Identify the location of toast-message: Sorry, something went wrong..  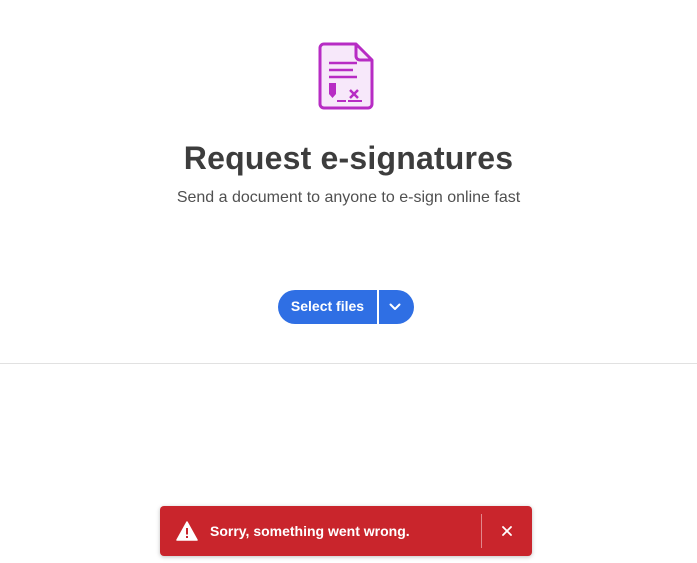
(310, 531).